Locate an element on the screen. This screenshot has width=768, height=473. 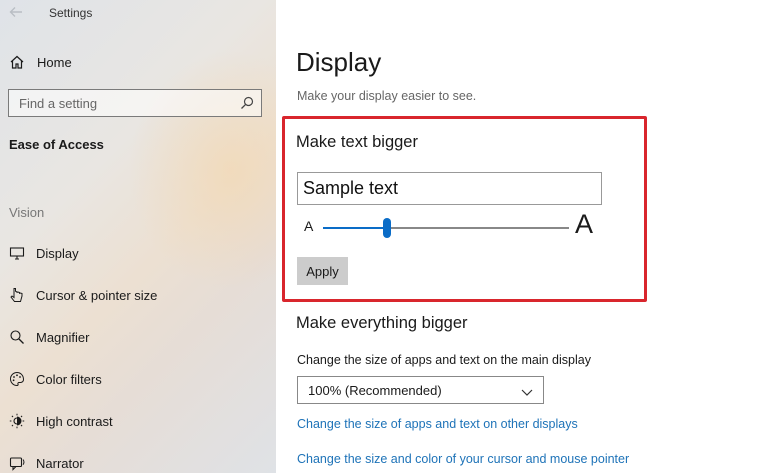
pointer-icon is located at coordinates (17, 295).